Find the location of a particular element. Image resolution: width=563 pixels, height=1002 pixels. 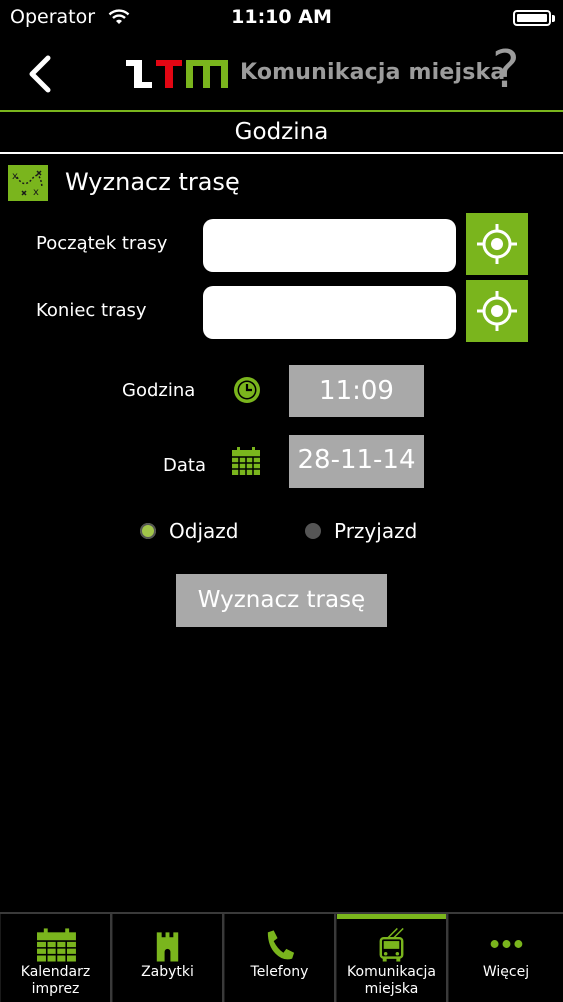

end-label: Koniec trasy is located at coordinates (91, 310).